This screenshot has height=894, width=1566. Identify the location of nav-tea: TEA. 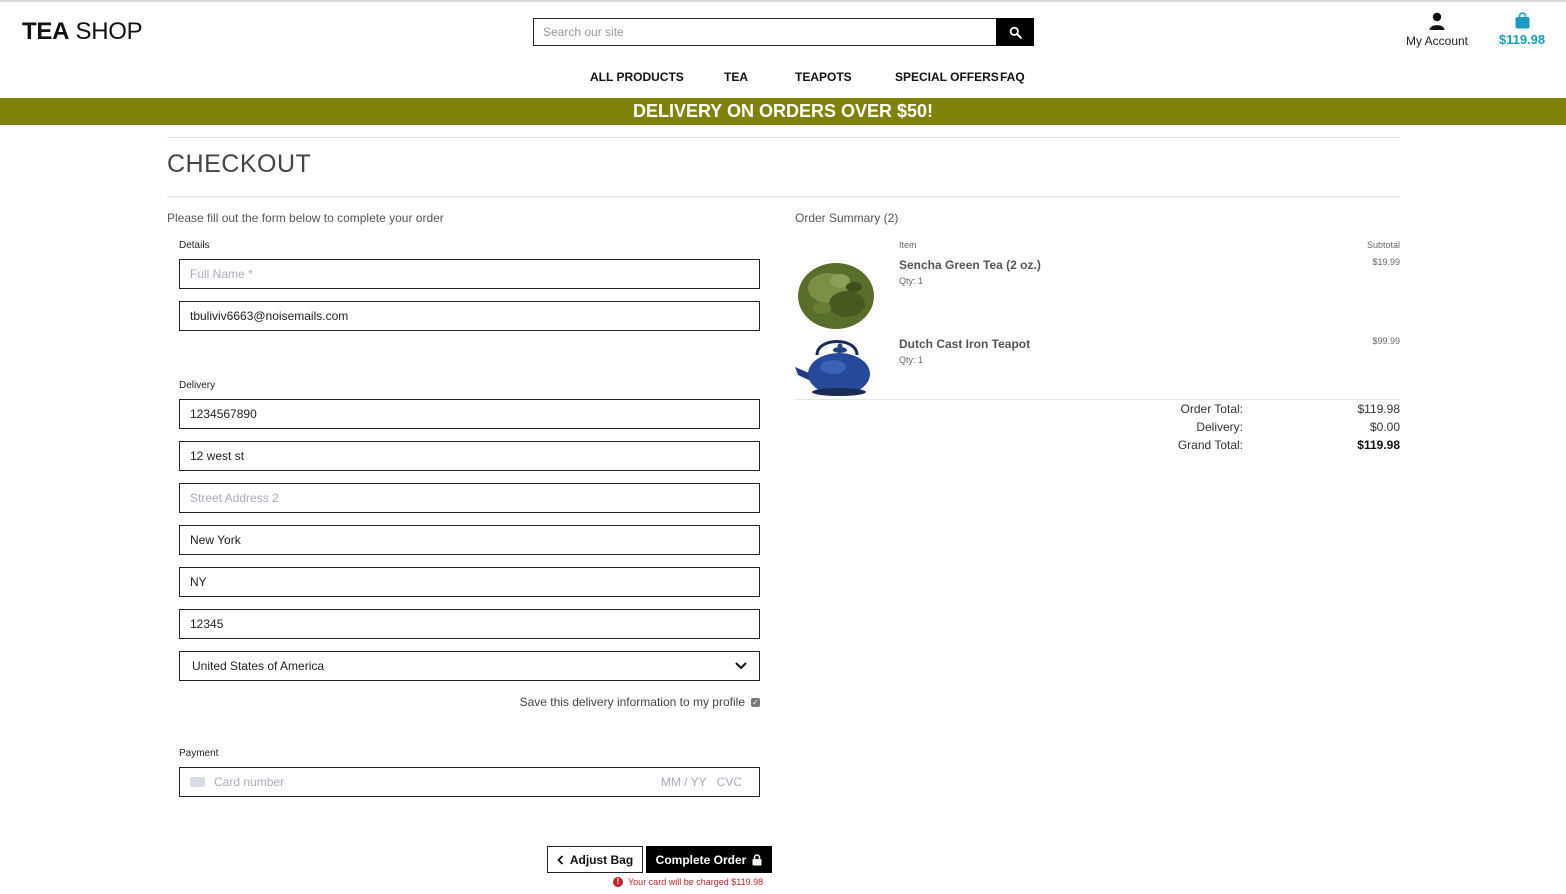
(736, 77).